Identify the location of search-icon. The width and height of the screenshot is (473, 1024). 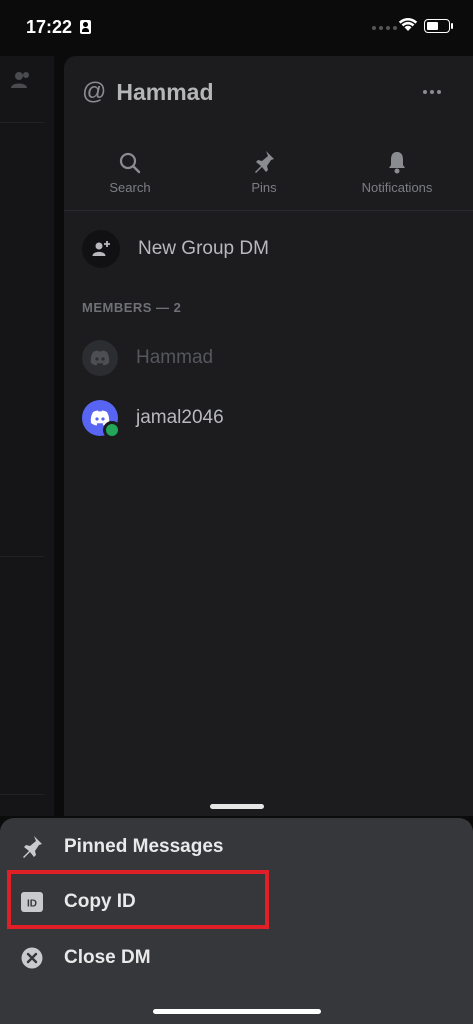
(130, 163).